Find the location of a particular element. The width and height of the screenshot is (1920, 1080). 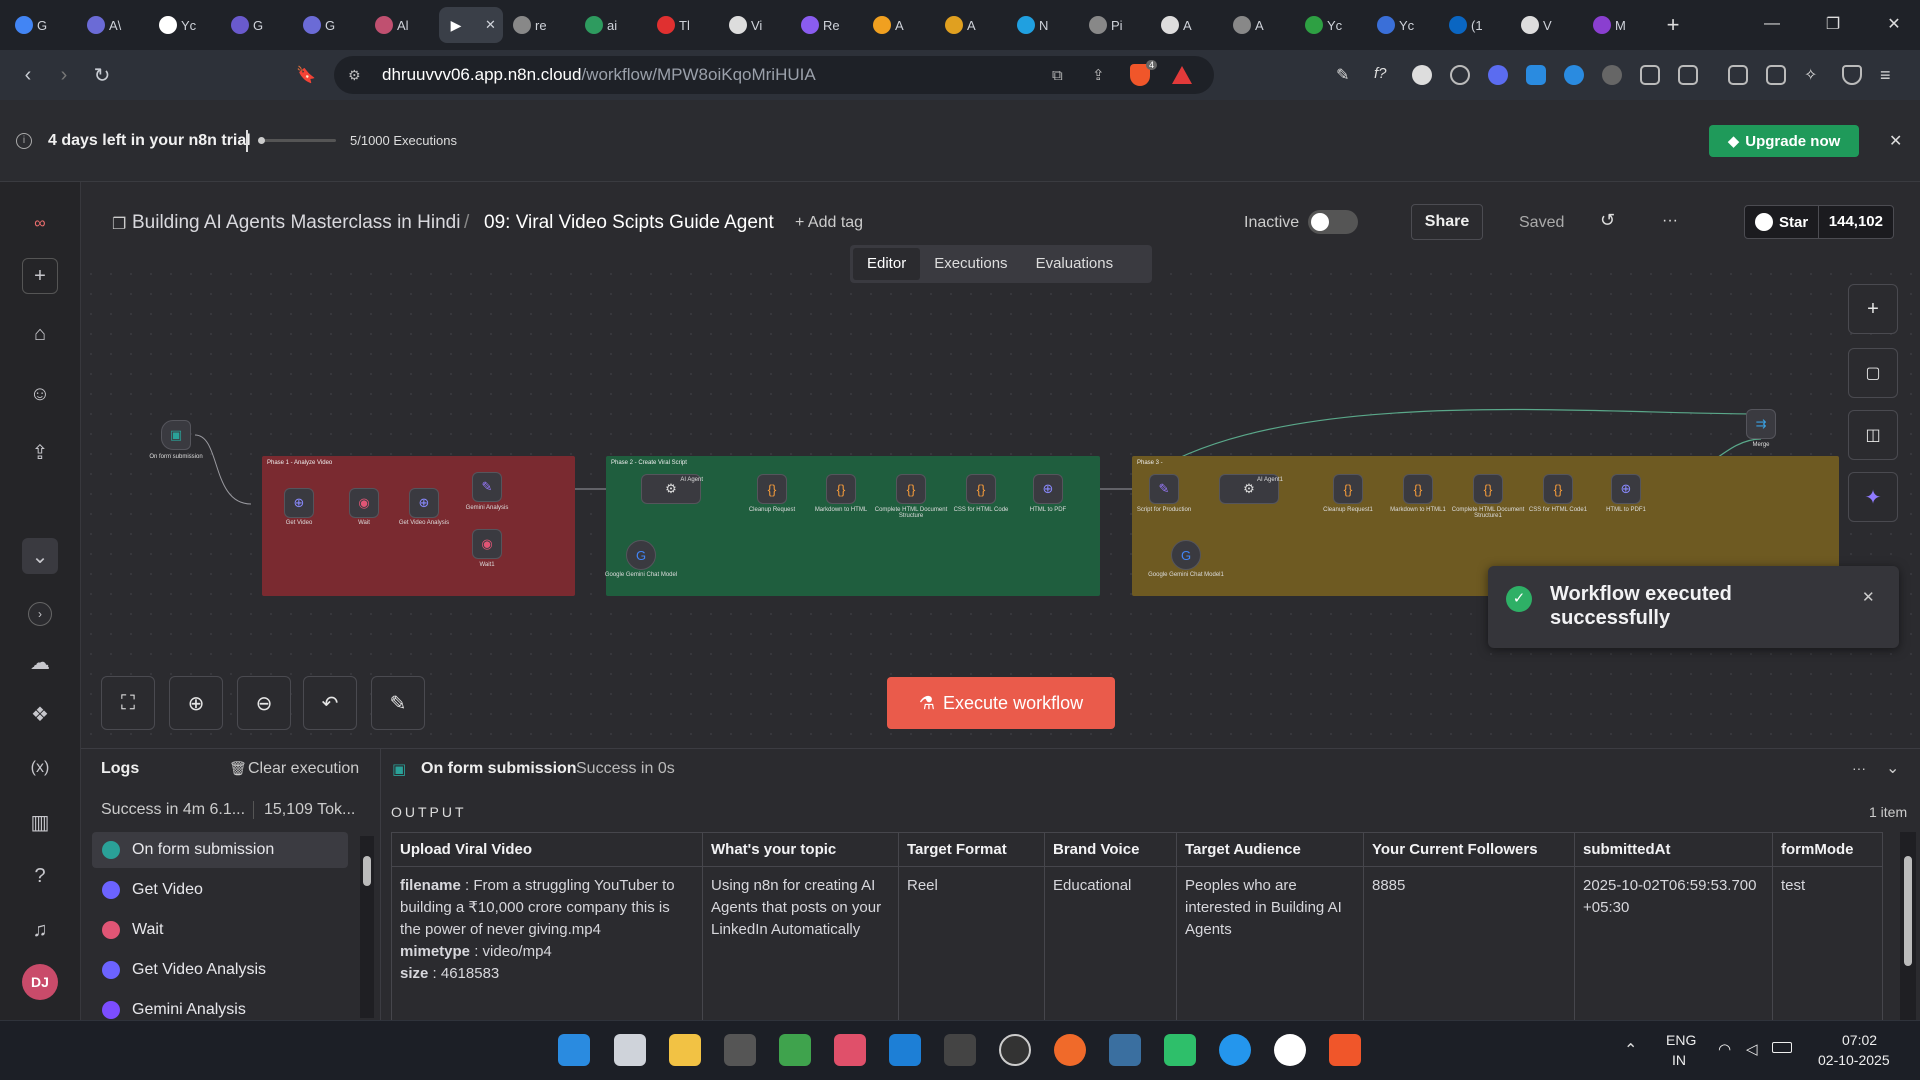

screenshot-icon is located at coordinates (1688, 75).